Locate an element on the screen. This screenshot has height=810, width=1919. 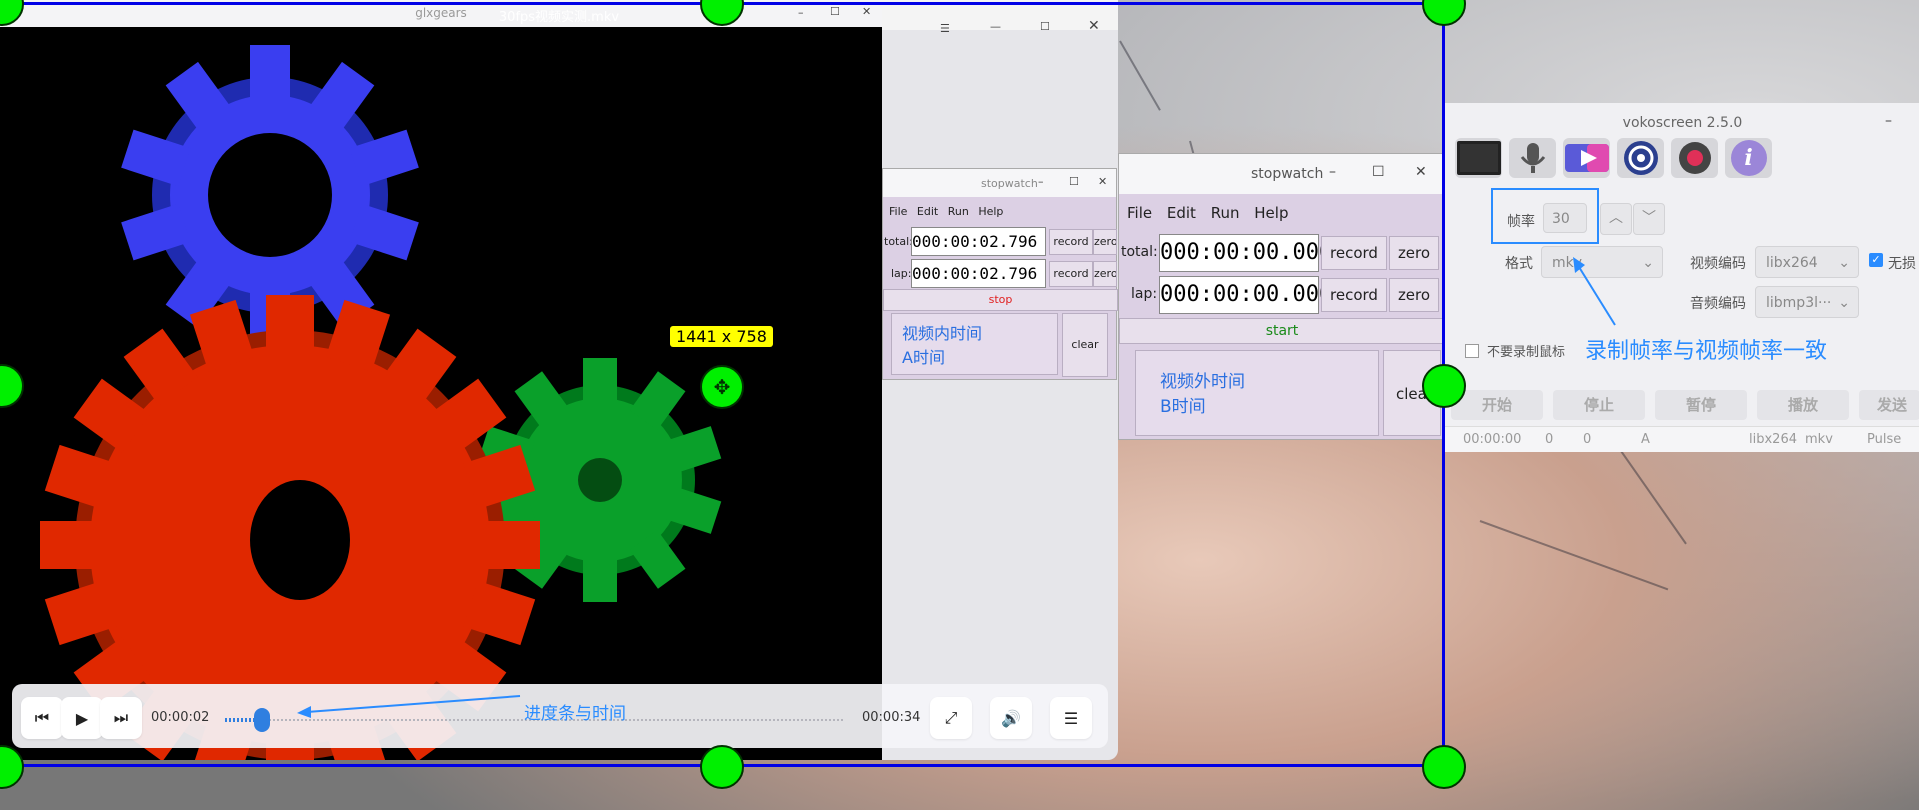
settings-tab is located at coordinates (1640, 158).